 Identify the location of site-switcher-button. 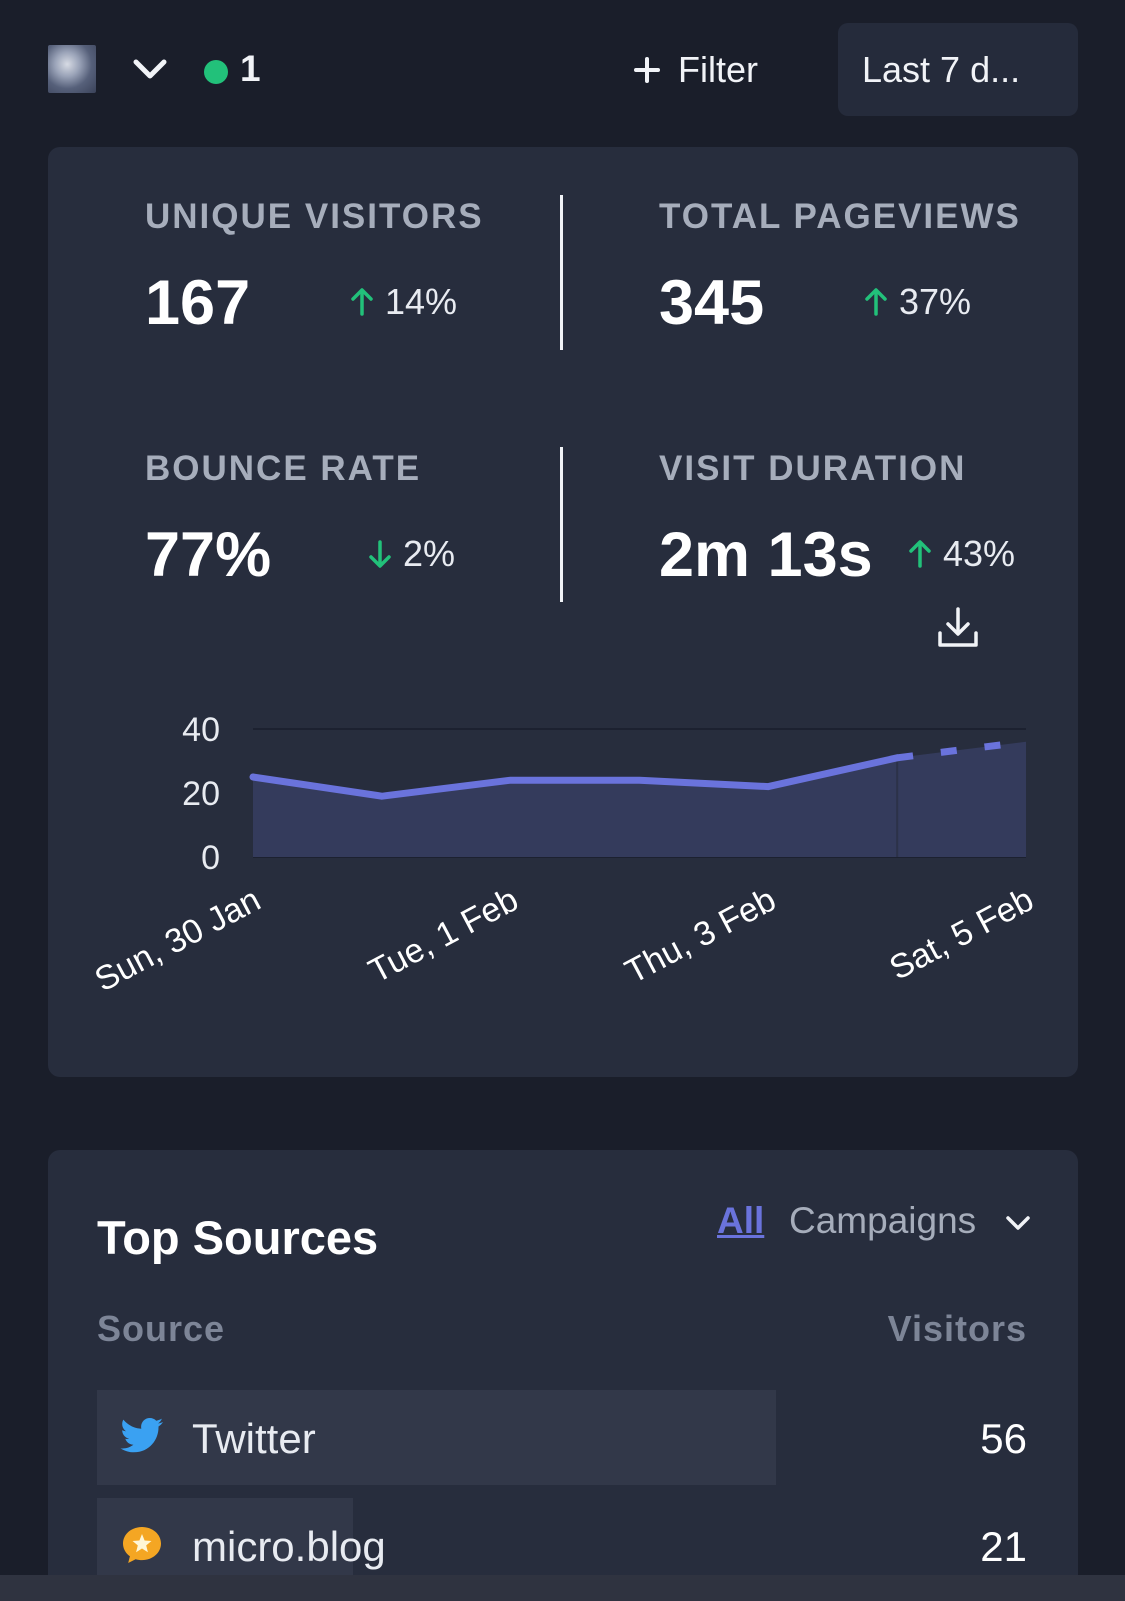
(150, 70).